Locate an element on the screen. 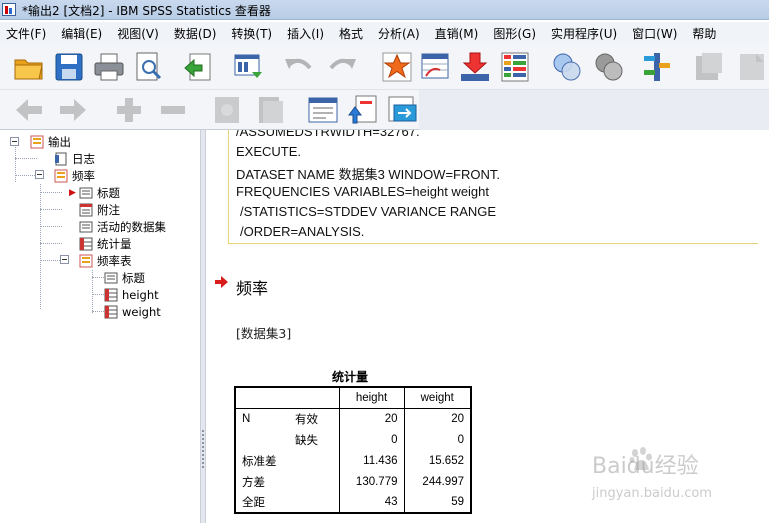 The height and width of the screenshot is (523, 769). variables-icon is located at coordinates (515, 67).